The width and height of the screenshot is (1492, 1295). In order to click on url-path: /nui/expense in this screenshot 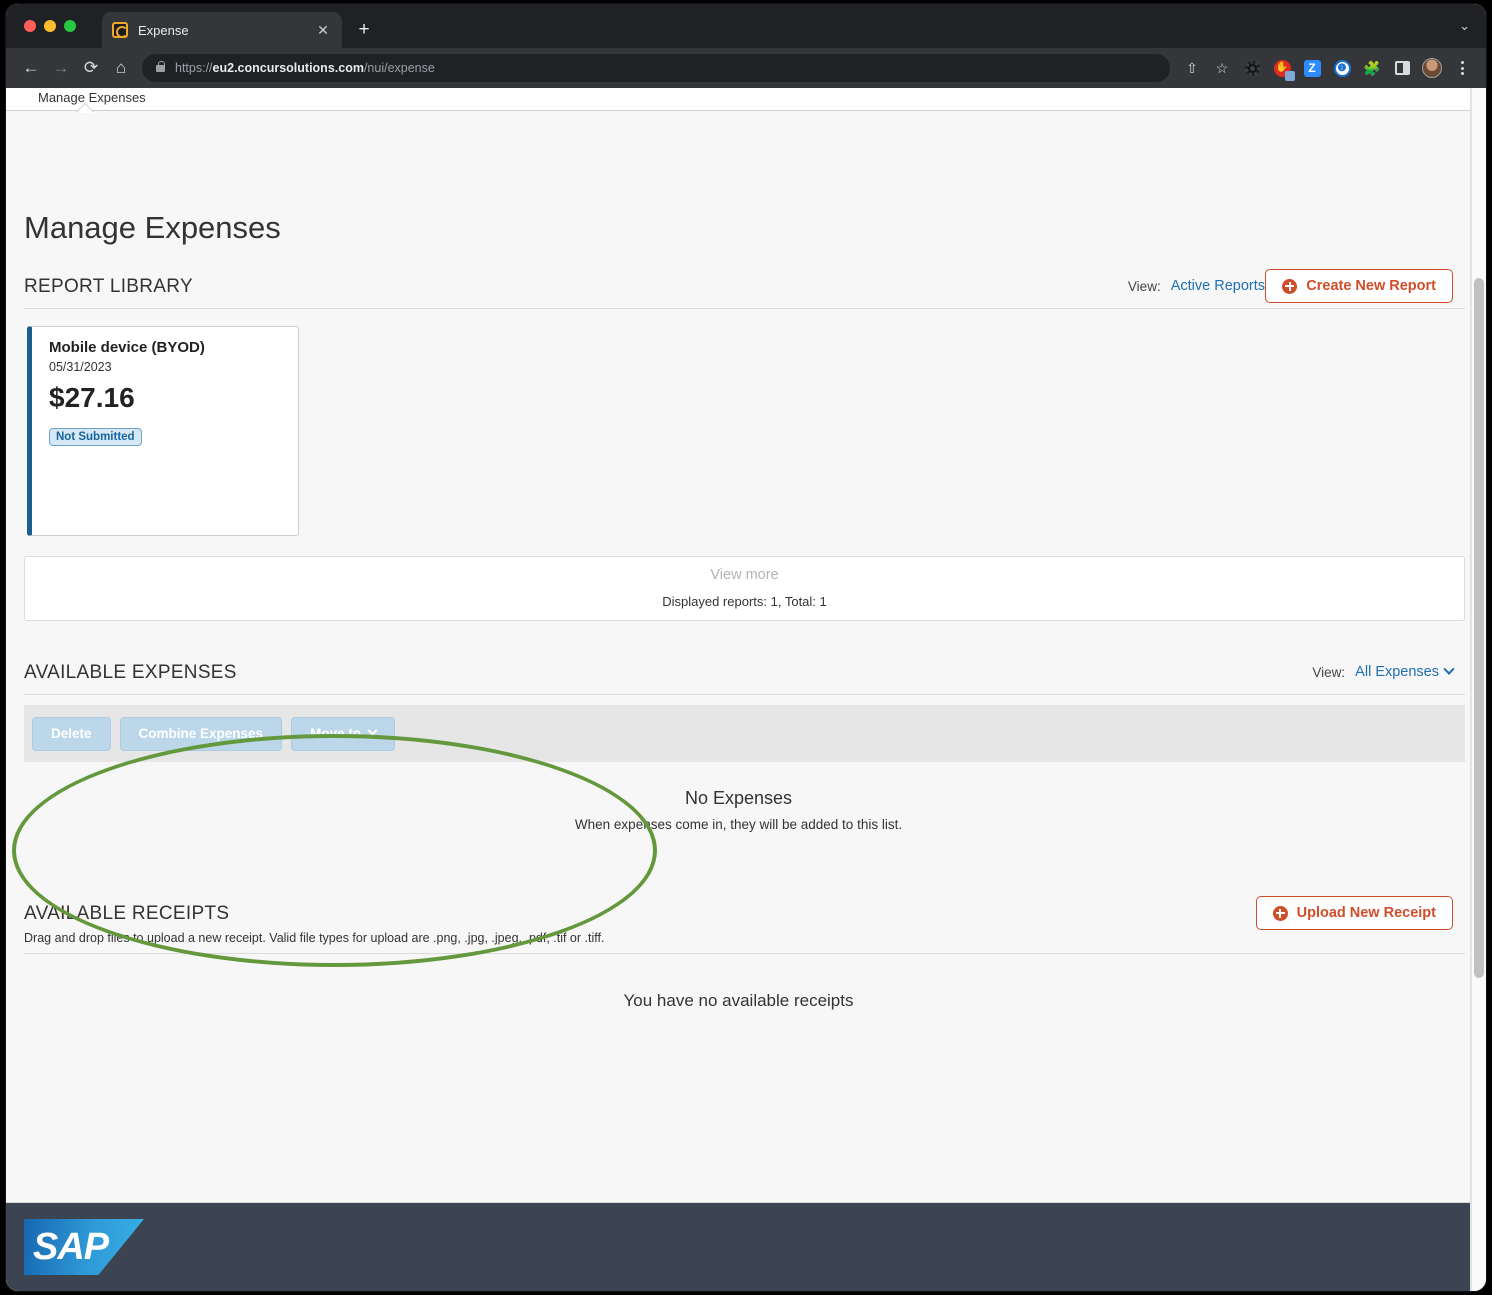, I will do `click(399, 68)`.